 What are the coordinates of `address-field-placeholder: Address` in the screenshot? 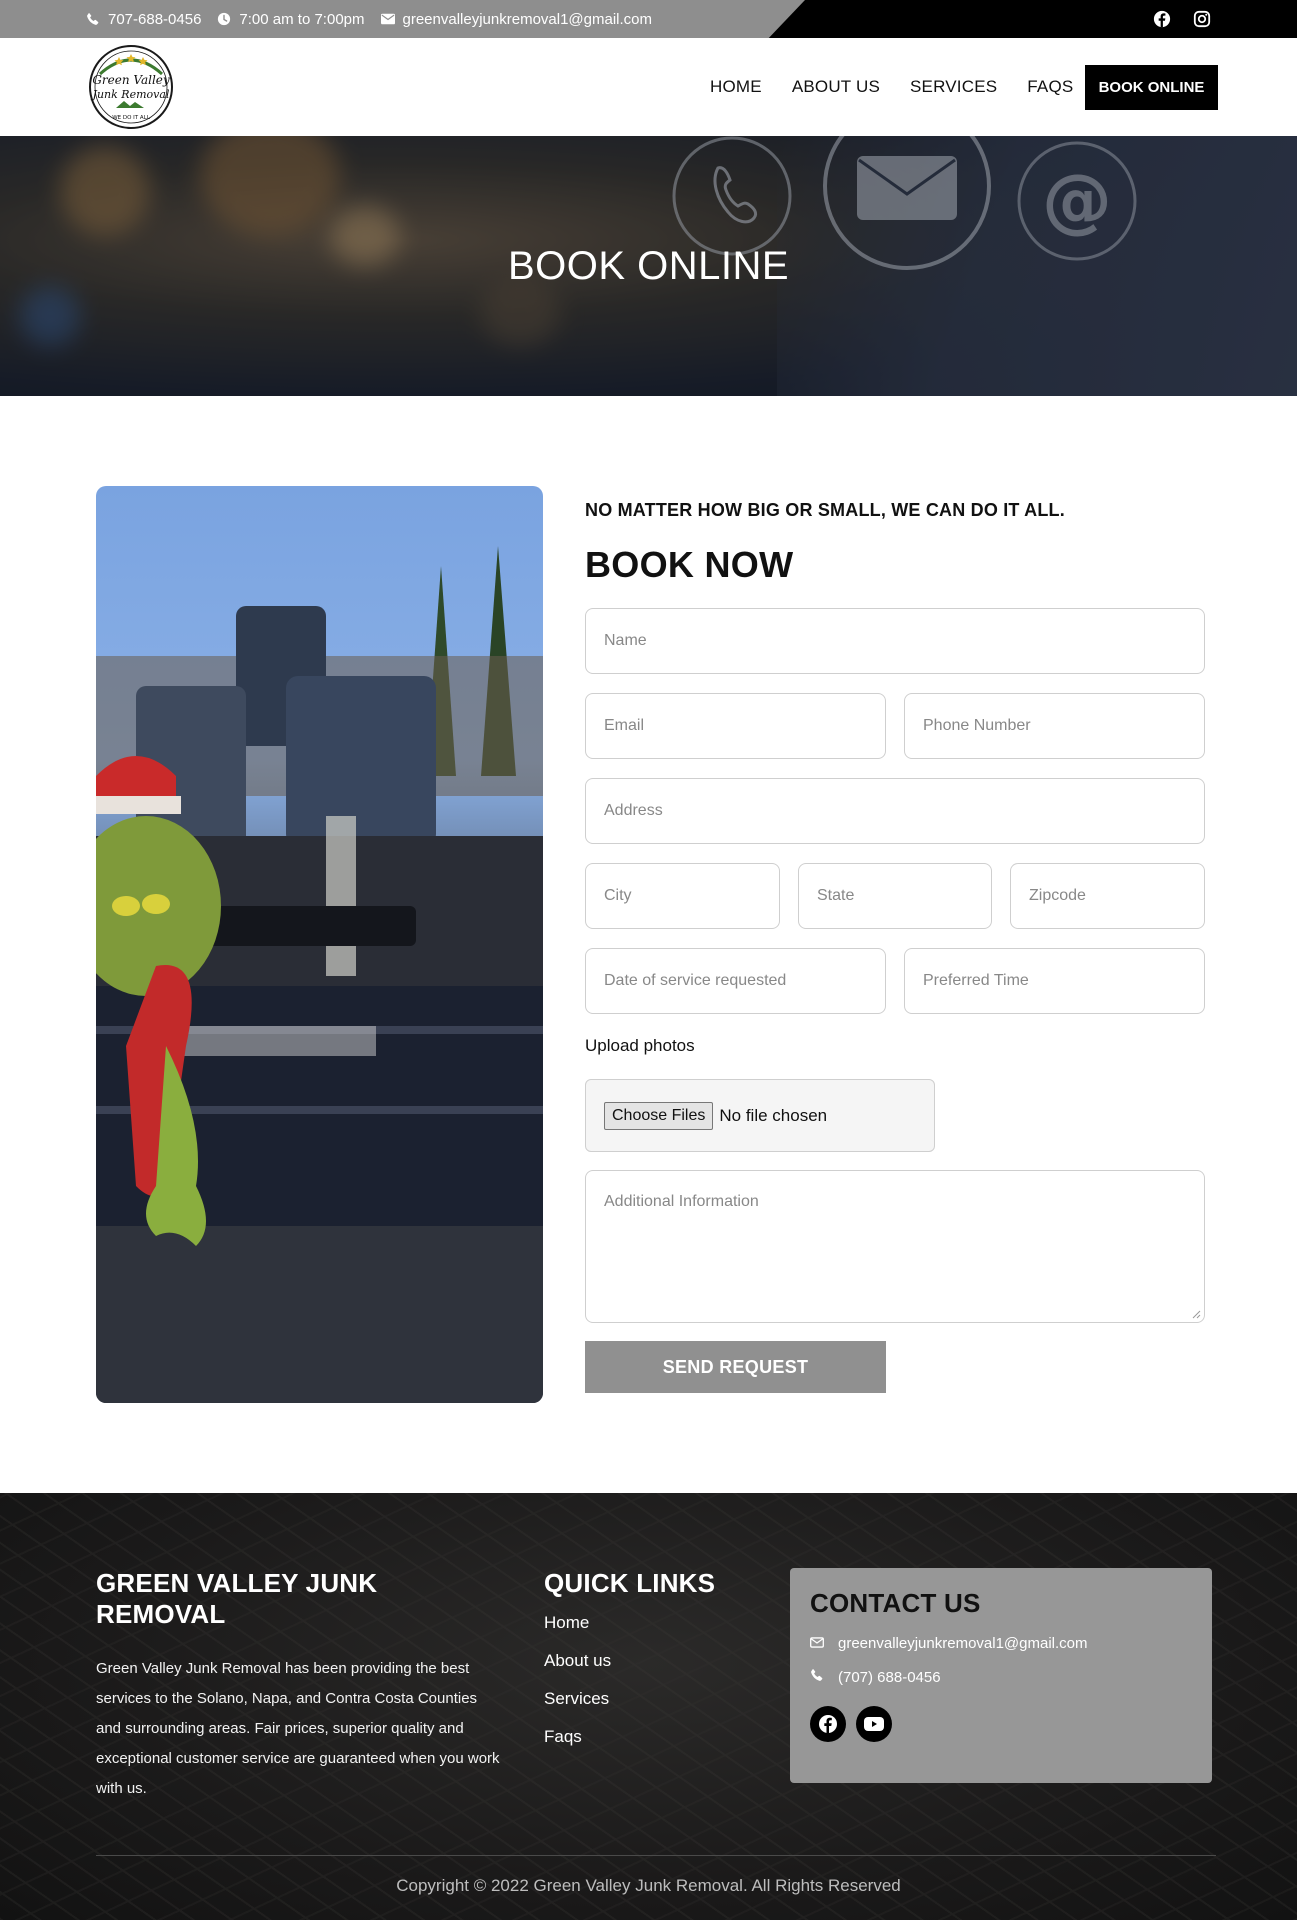 It's located at (633, 810).